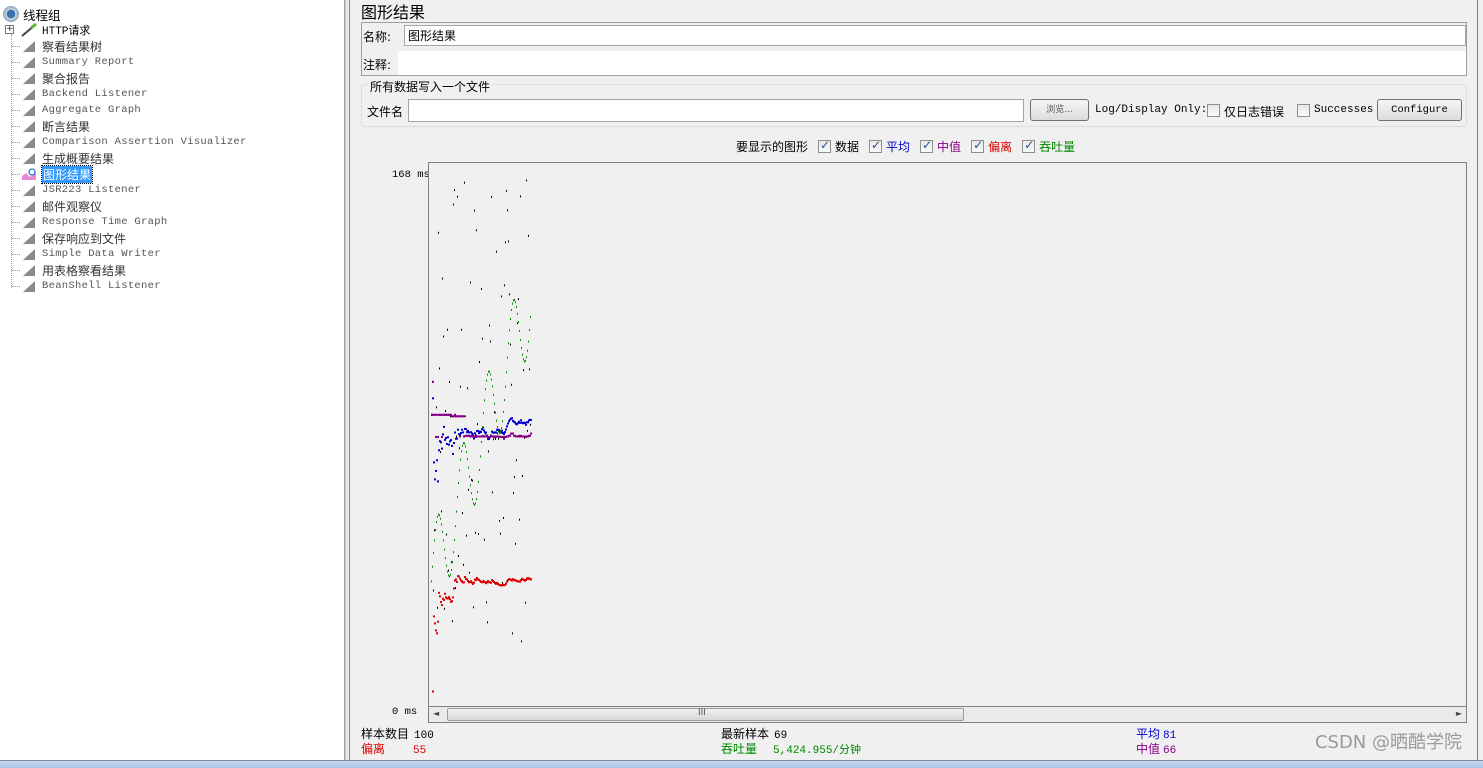 This screenshot has height=768, width=1483. What do you see at coordinates (1303, 110) in the screenshot?
I see `successes-checkbox` at bounding box center [1303, 110].